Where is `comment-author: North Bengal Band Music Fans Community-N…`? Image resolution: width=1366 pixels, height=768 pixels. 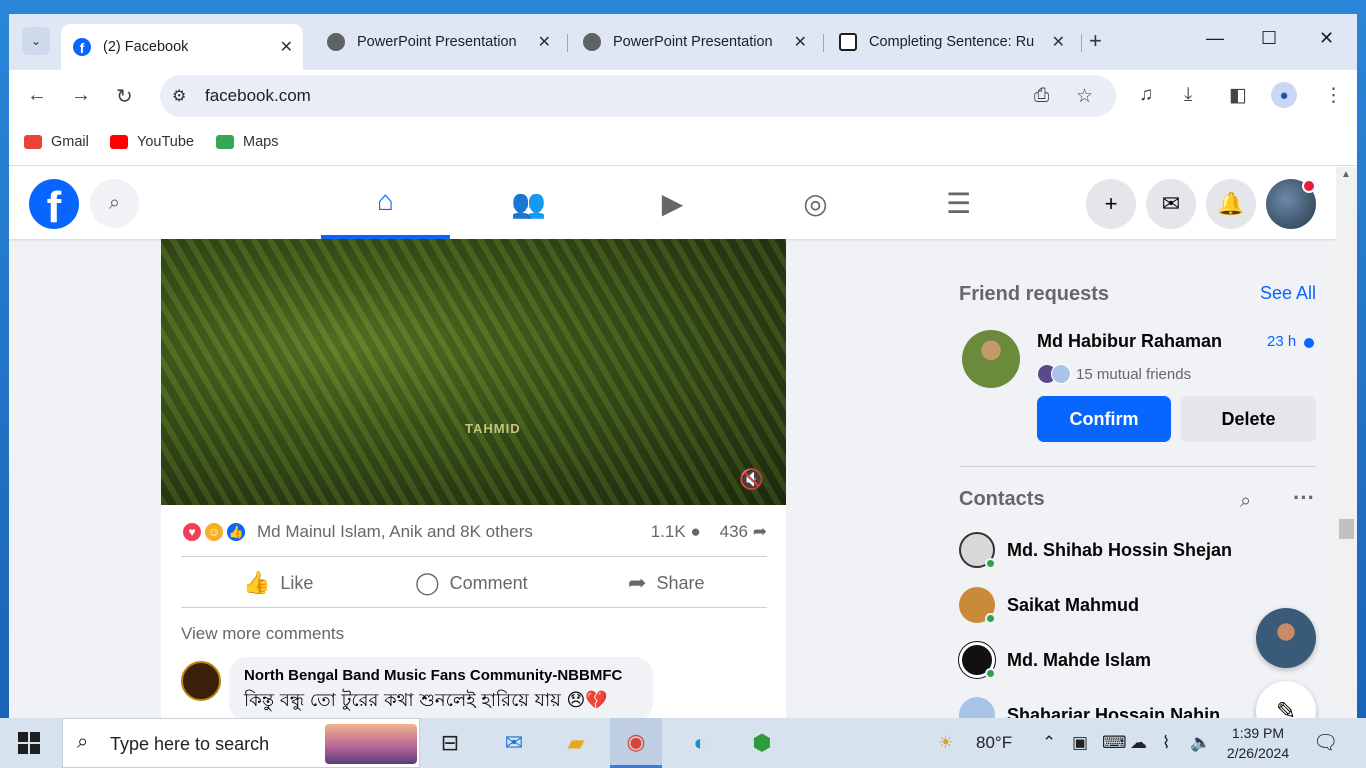
comment-author: North Bengal Band Music Fans Community-N… is located at coordinates (441, 675).